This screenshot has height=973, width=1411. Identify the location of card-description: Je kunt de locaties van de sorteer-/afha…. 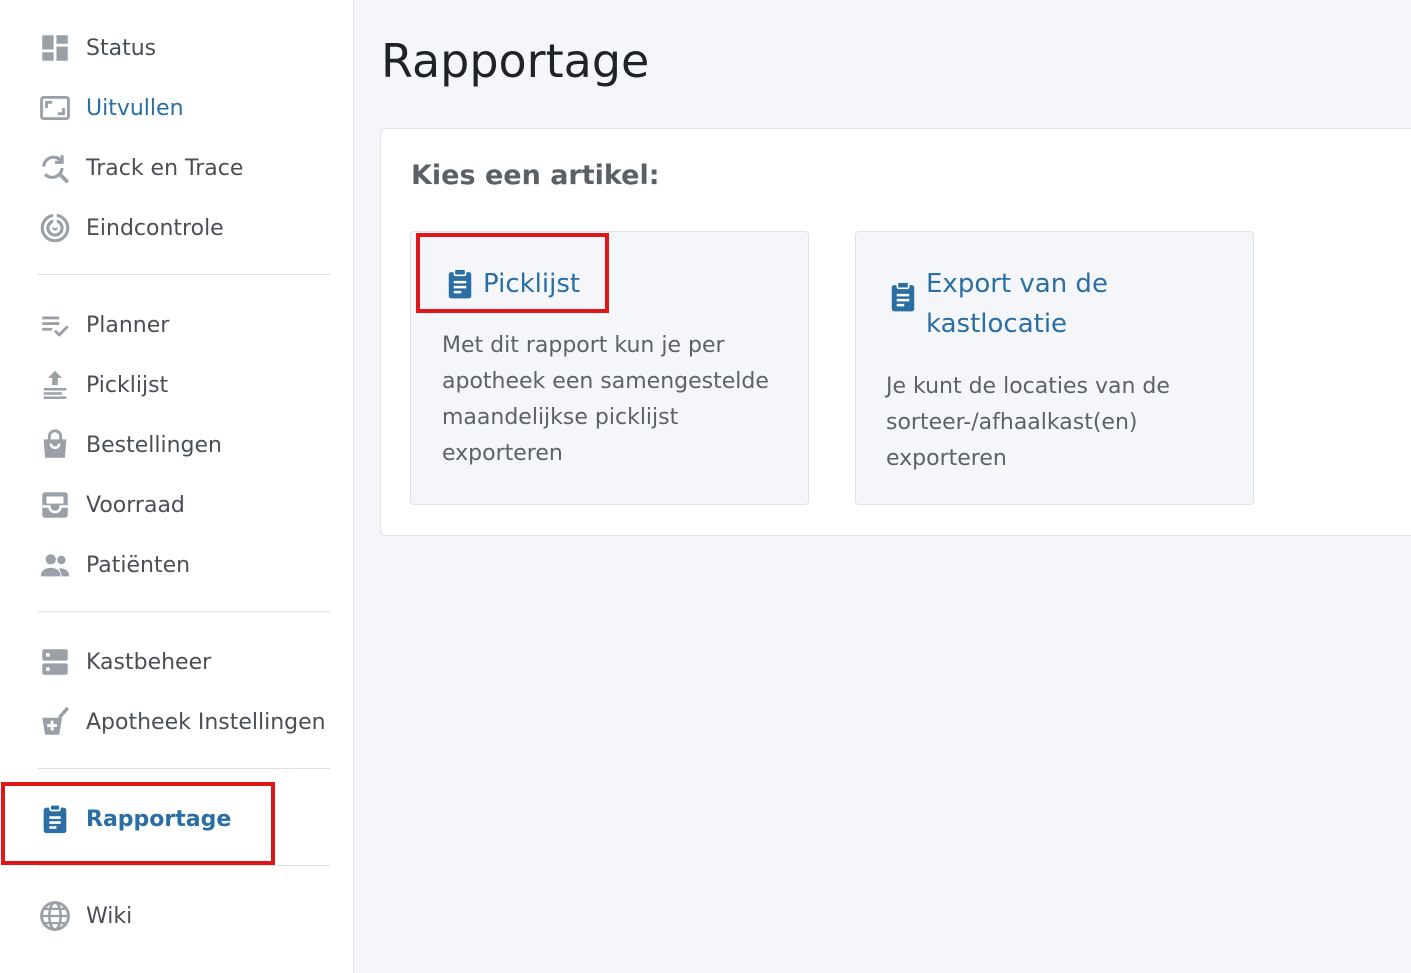
(1028, 422).